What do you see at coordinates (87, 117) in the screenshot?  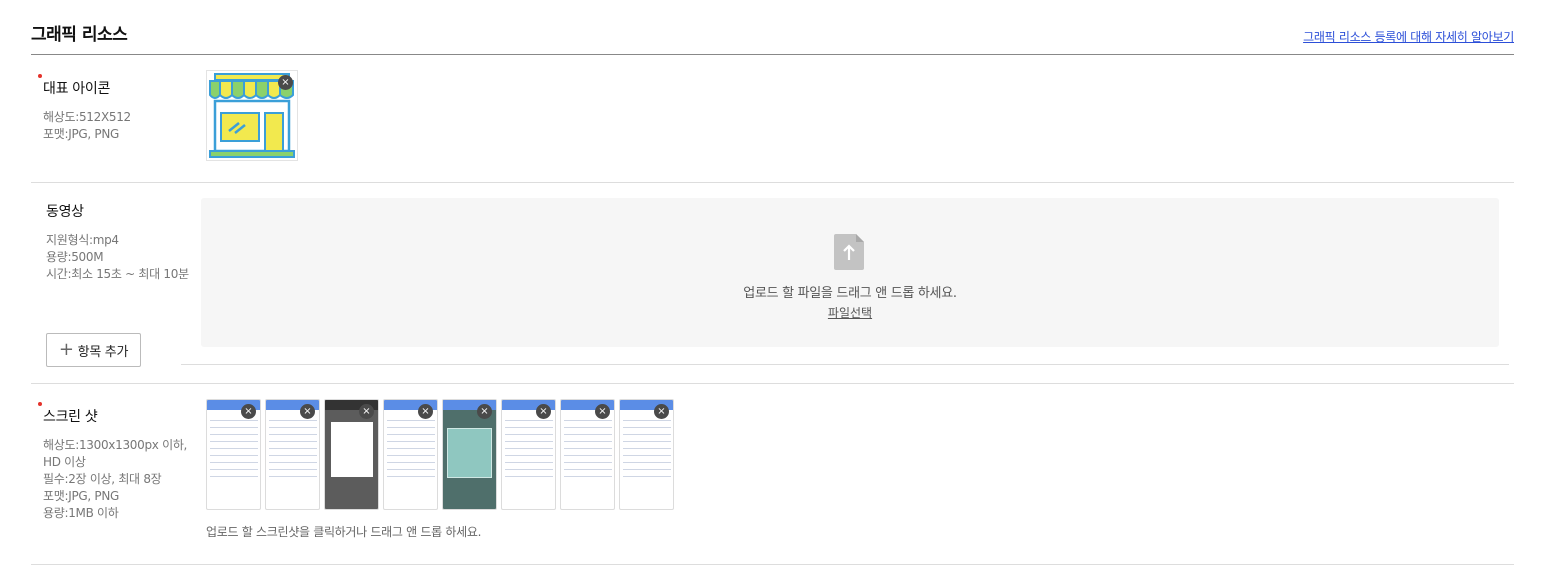 I see `icon-spec-resolution: 해상도:512X512` at bounding box center [87, 117].